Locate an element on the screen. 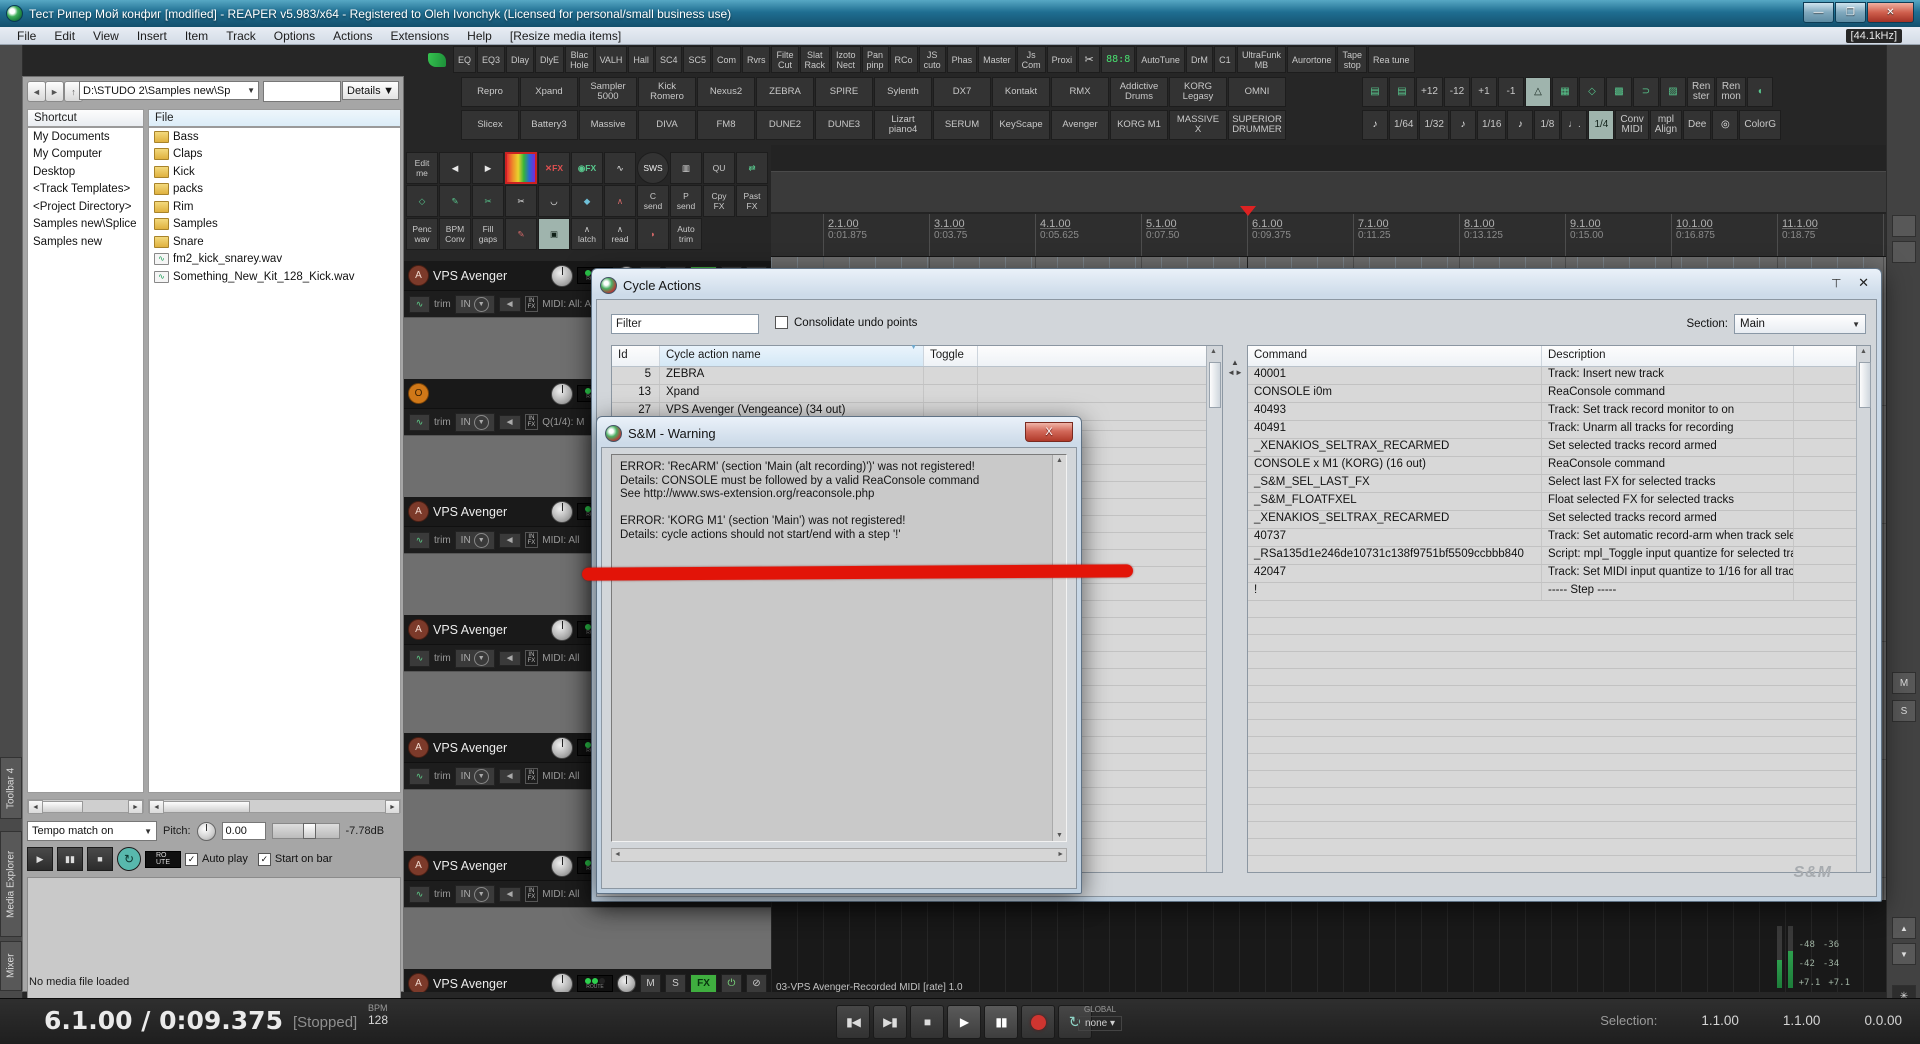 The width and height of the screenshot is (1920, 1044). edit-toolbar-button: C send is located at coordinates (653, 201).